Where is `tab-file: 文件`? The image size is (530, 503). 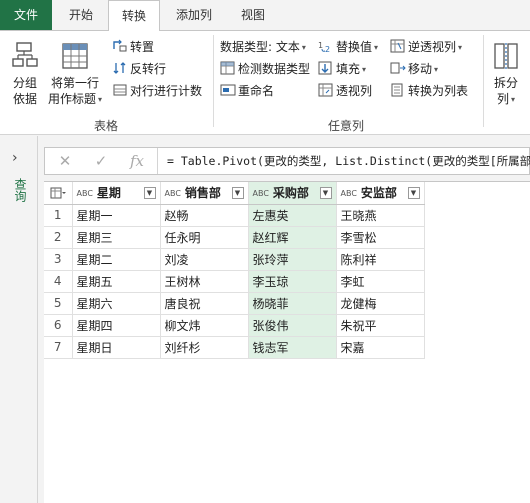 tab-file: 文件 is located at coordinates (26, 15).